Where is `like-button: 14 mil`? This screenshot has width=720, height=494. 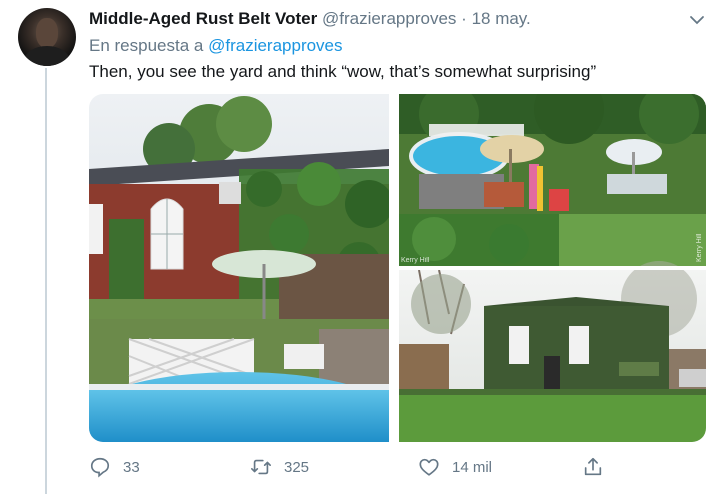
like-button: 14 mil is located at coordinates (455, 467).